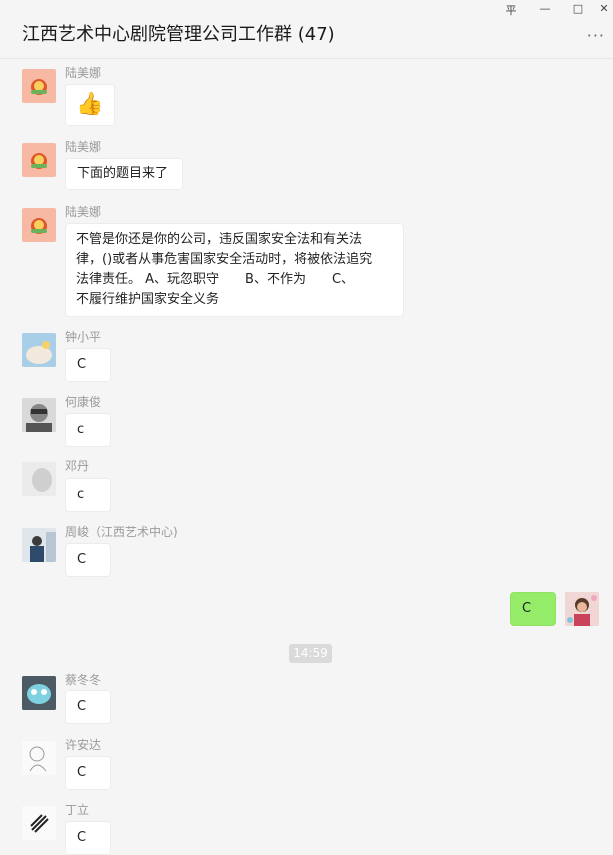 This screenshot has width=613, height=855. Describe the element at coordinates (90, 105) in the screenshot. I see `message-bubble: 👍` at that location.